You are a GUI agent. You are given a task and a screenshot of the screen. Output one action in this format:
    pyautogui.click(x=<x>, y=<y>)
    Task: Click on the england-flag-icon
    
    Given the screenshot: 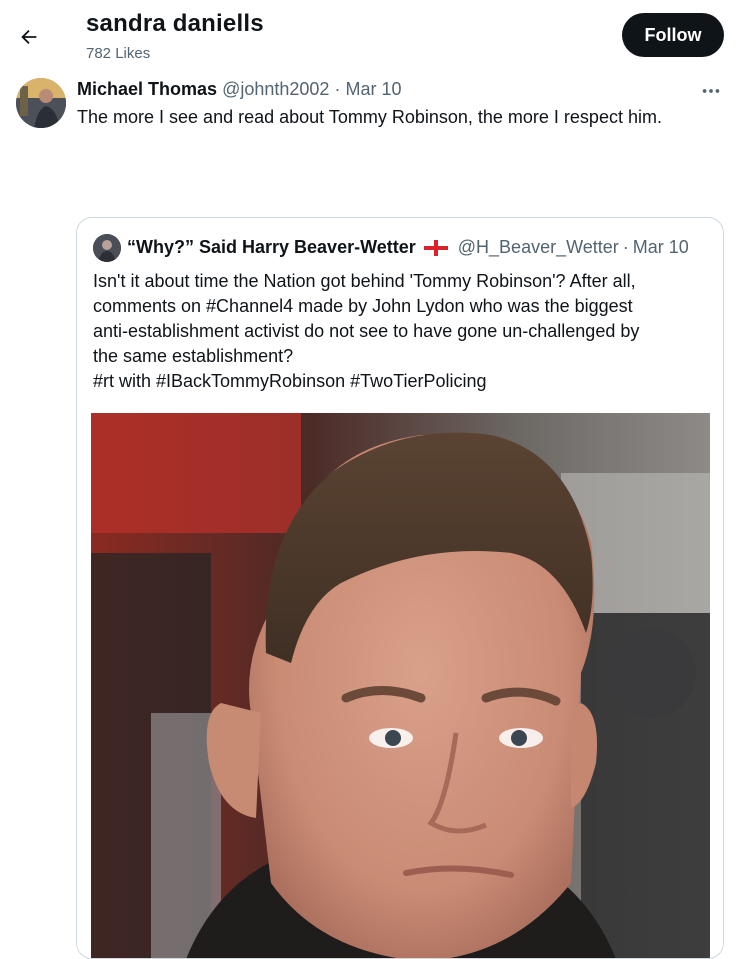 What is the action you would take?
    pyautogui.click(x=435, y=247)
    